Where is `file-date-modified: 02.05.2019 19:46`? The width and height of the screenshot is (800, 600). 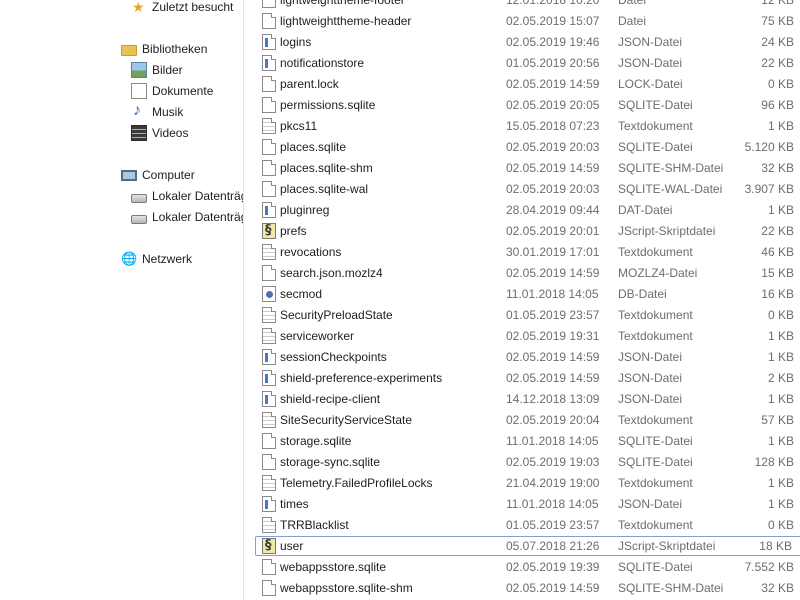 file-date-modified: 02.05.2019 19:46 is located at coordinates (553, 42).